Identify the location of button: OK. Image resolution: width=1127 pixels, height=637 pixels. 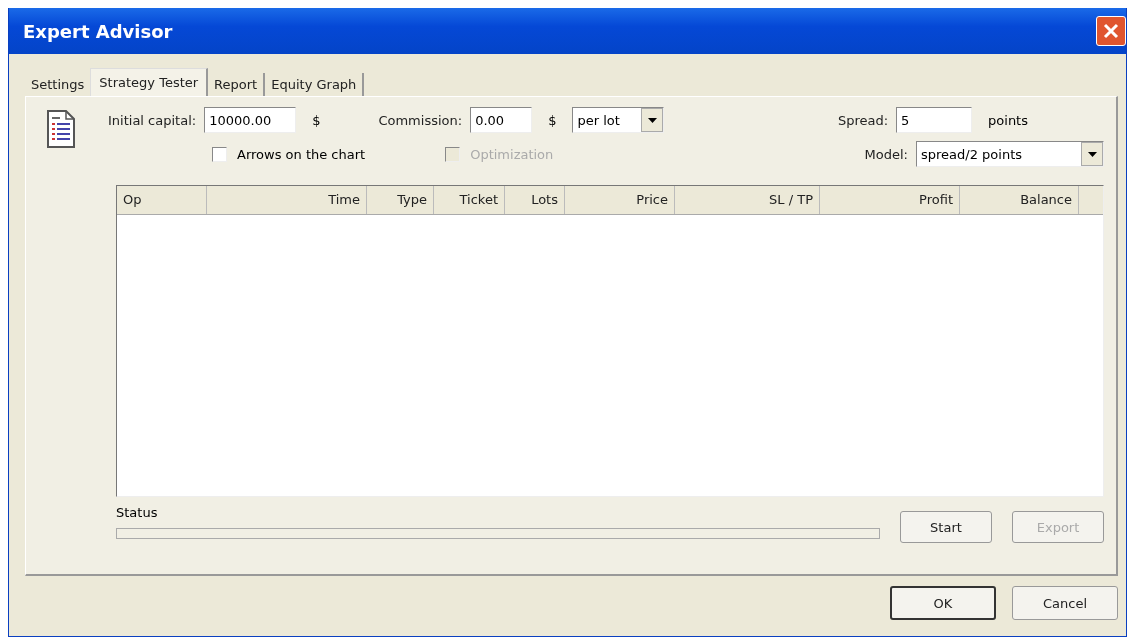
(943, 603).